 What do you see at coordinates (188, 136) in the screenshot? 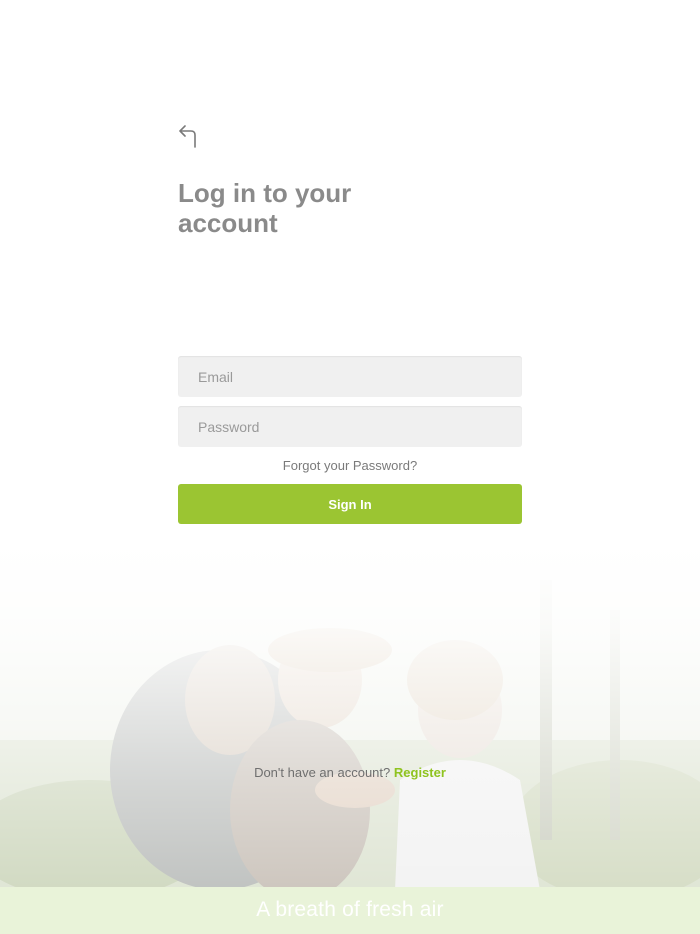
I see `back-arrow-icon` at bounding box center [188, 136].